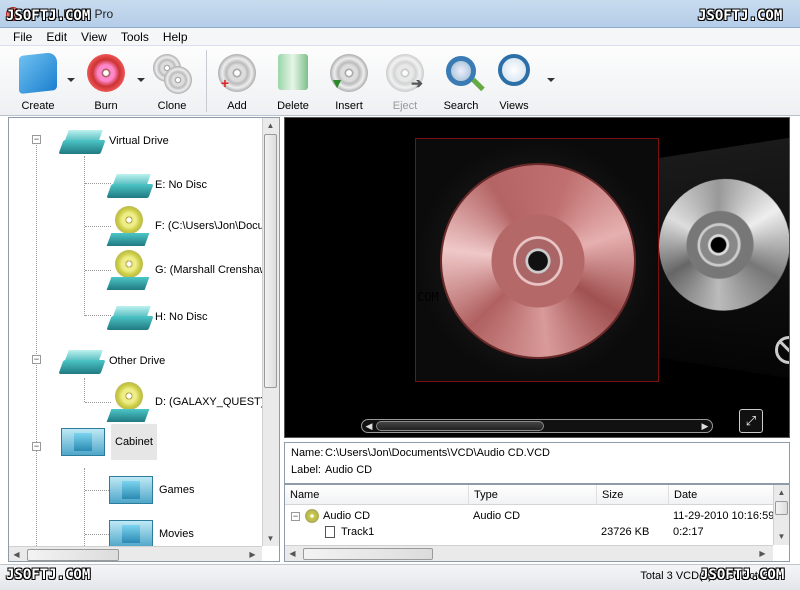  Describe the element at coordinates (156, 185) in the screenshot. I see `tree-node-drive-e: E: No Disc` at that location.